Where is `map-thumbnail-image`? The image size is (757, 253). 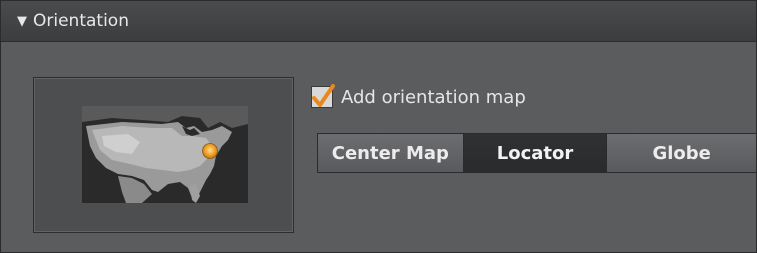
map-thumbnail-image is located at coordinates (165, 154).